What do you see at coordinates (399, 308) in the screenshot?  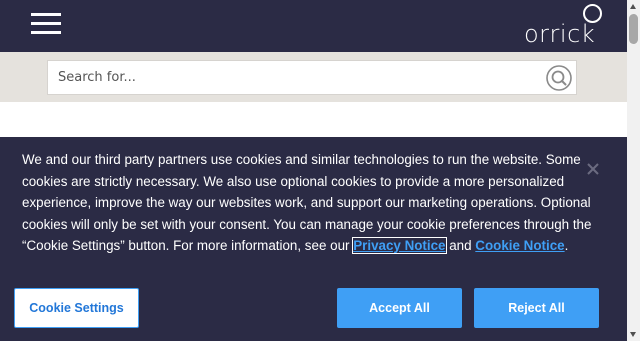 I see `accept-all-button: Accept All` at bounding box center [399, 308].